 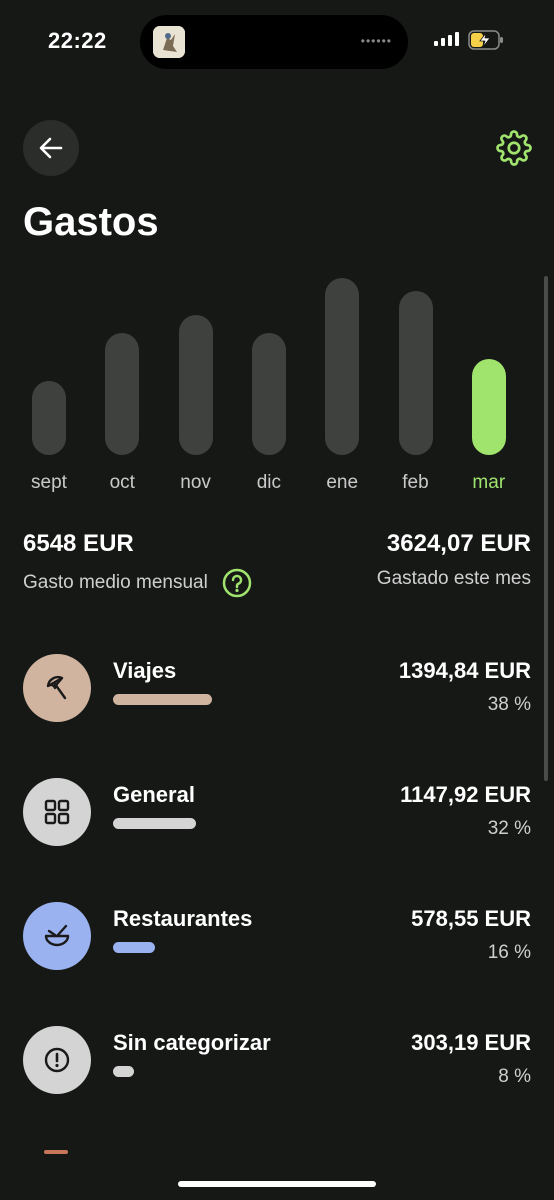 What do you see at coordinates (115, 582) in the screenshot?
I see `average-monthly-label: Gasto medio mensual` at bounding box center [115, 582].